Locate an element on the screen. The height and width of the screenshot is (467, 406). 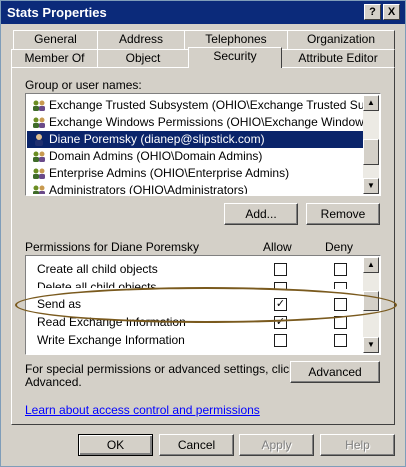
user-name: Diane Poremsky (dianep@slipstick.com) is located at coordinates (157, 139).